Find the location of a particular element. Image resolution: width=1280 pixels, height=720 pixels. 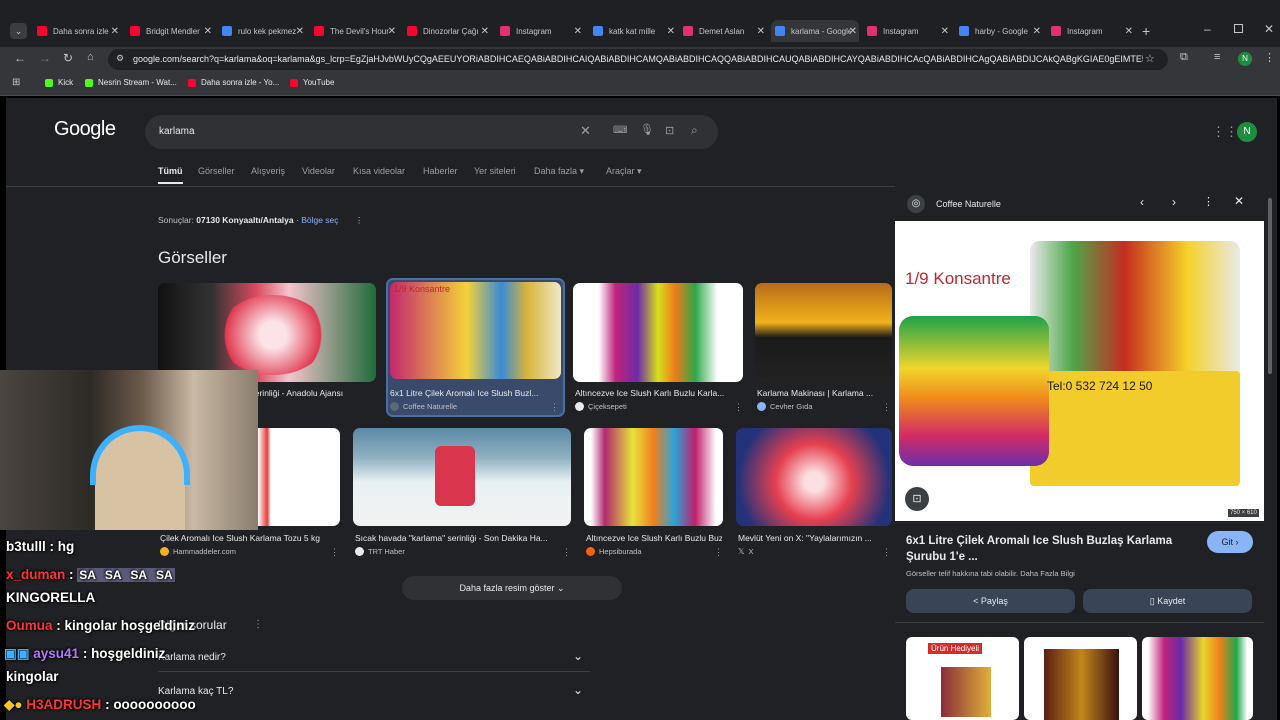

bookmark-item: Kick is located at coordinates (59, 82).